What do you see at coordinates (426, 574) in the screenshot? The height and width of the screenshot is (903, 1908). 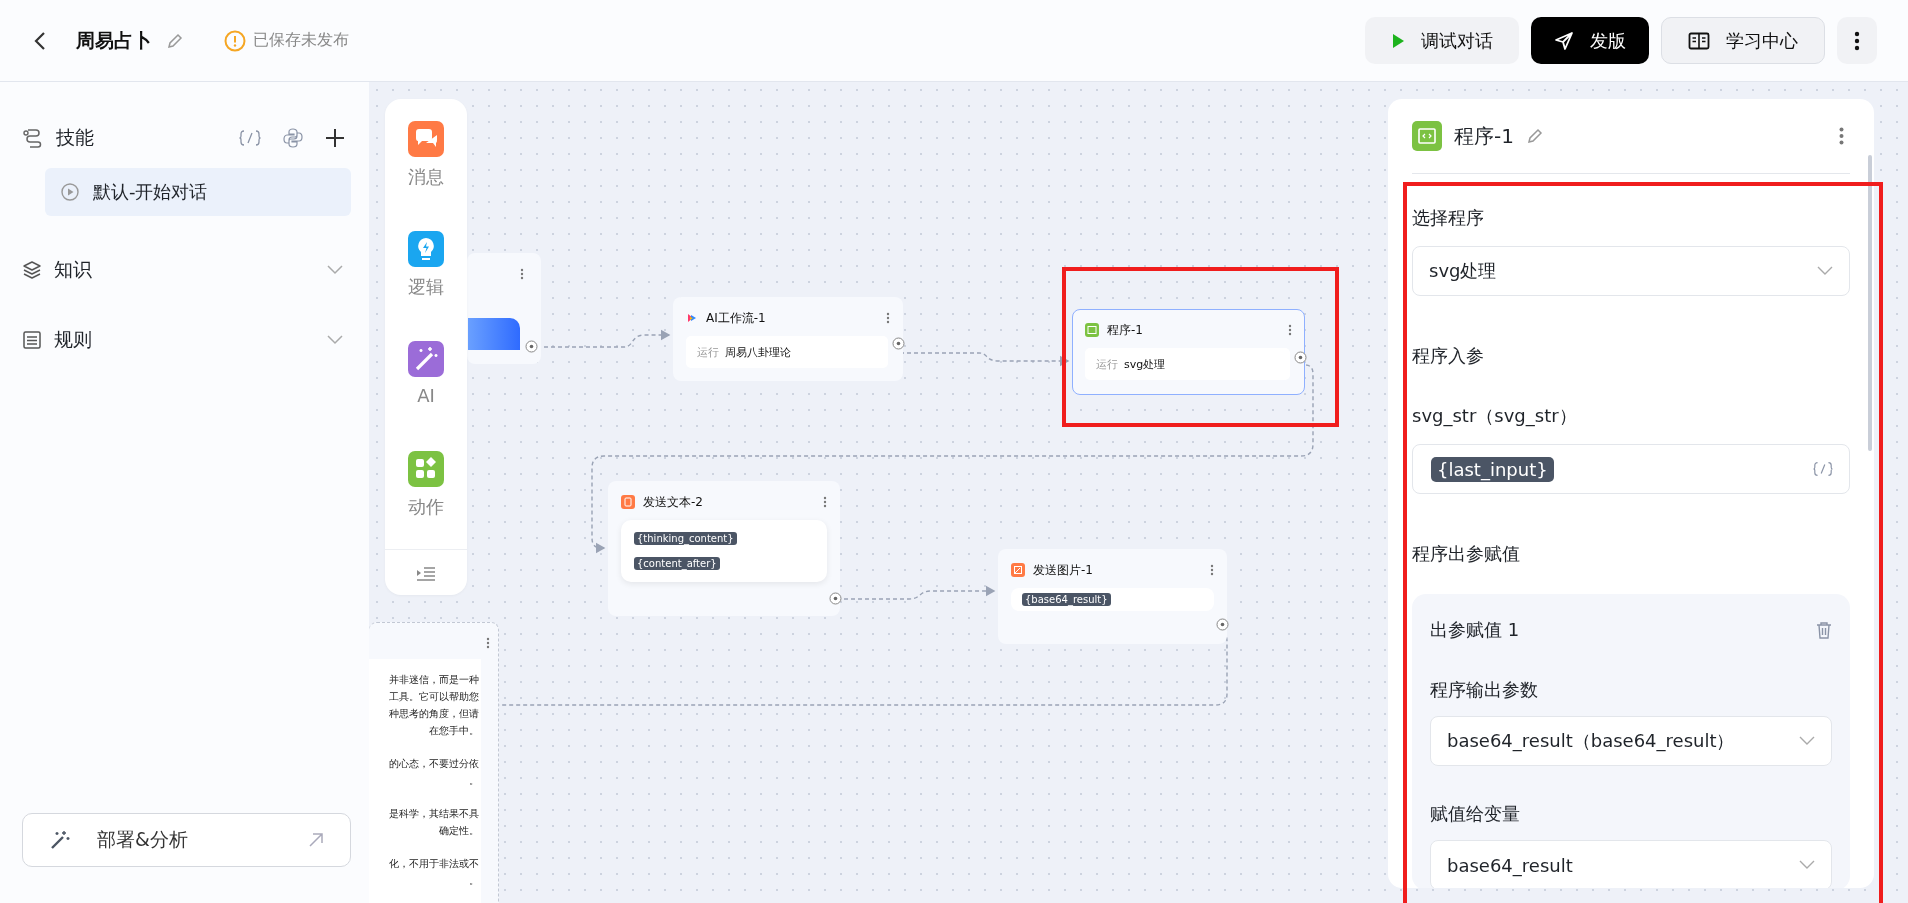 I see `indent-icon` at bounding box center [426, 574].